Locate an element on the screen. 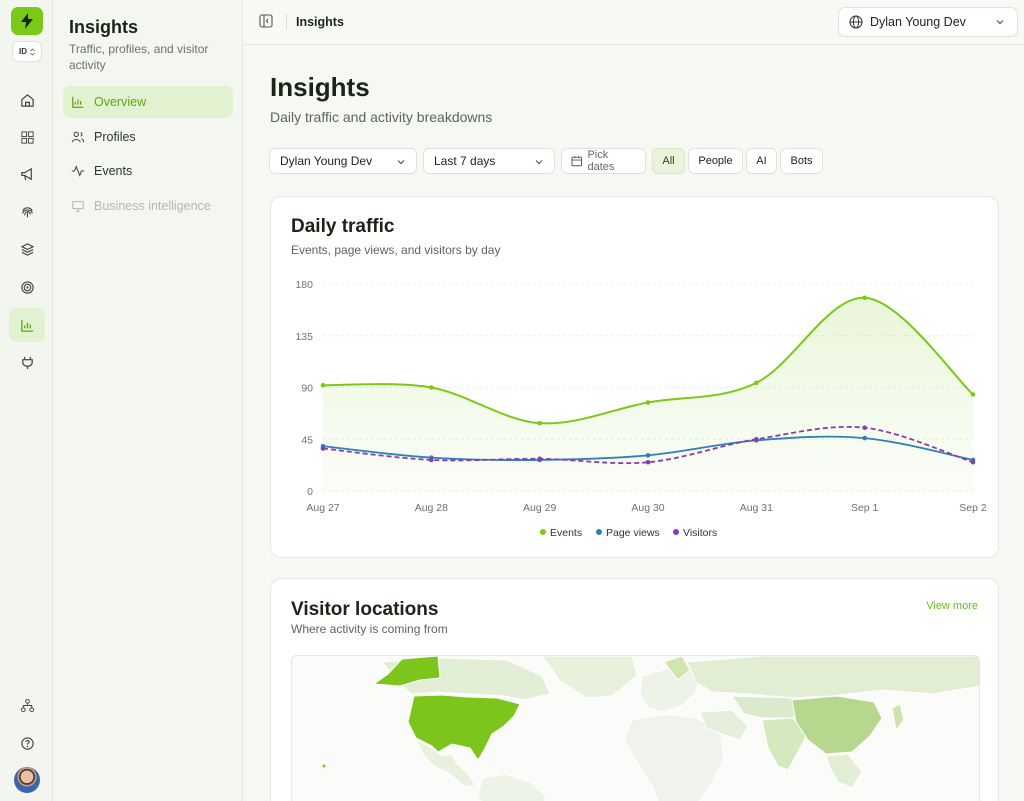  workspace-badge: ID is located at coordinates (23, 51).